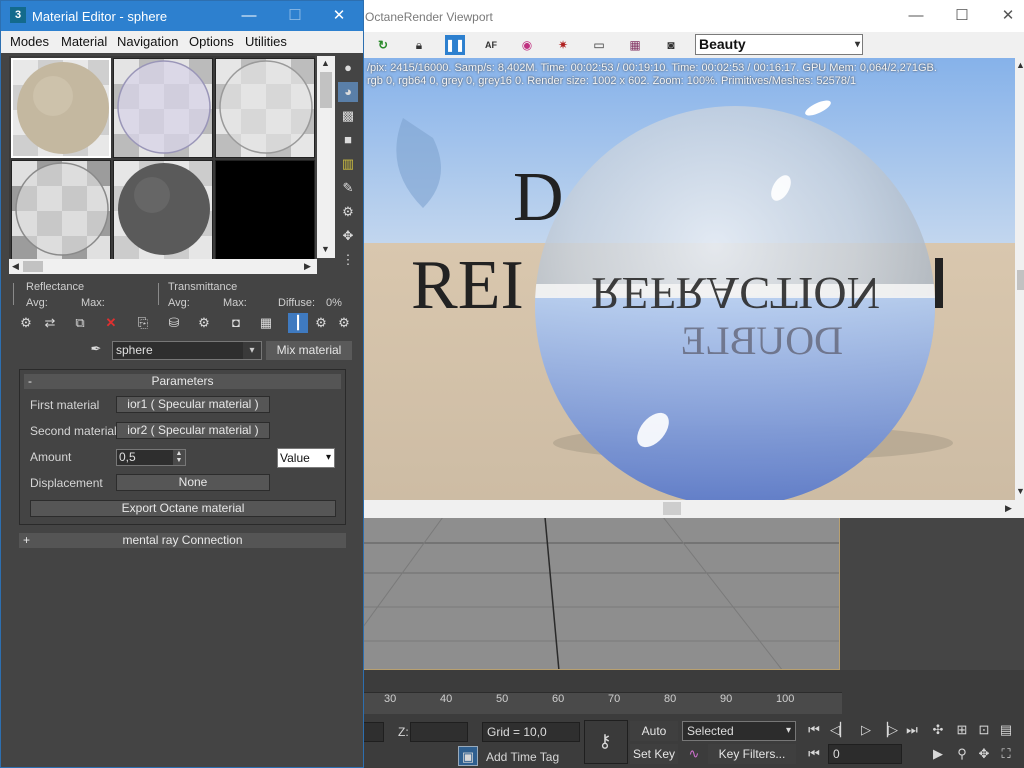 This screenshot has height=768, width=1024. Describe the element at coordinates (187, 350) in the screenshot. I see `material-name-field: sphere ▾` at that location.